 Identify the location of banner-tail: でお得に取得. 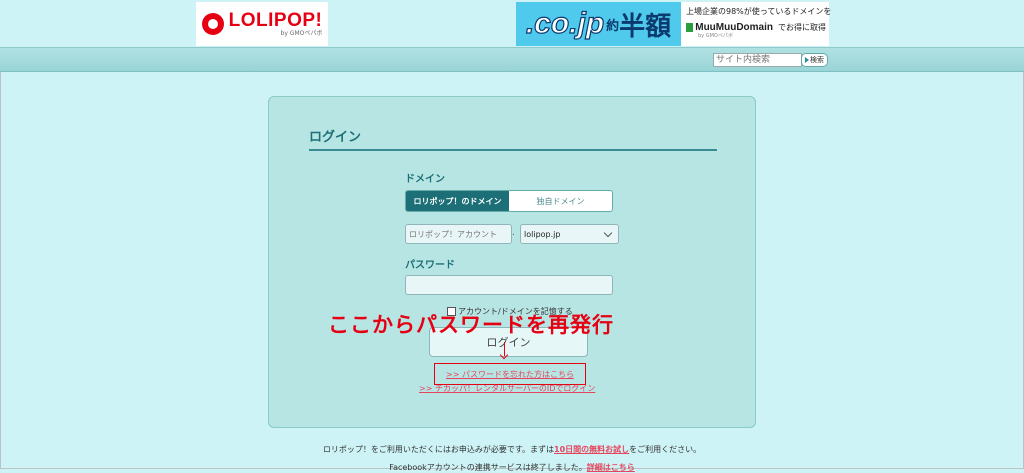
(802, 27).